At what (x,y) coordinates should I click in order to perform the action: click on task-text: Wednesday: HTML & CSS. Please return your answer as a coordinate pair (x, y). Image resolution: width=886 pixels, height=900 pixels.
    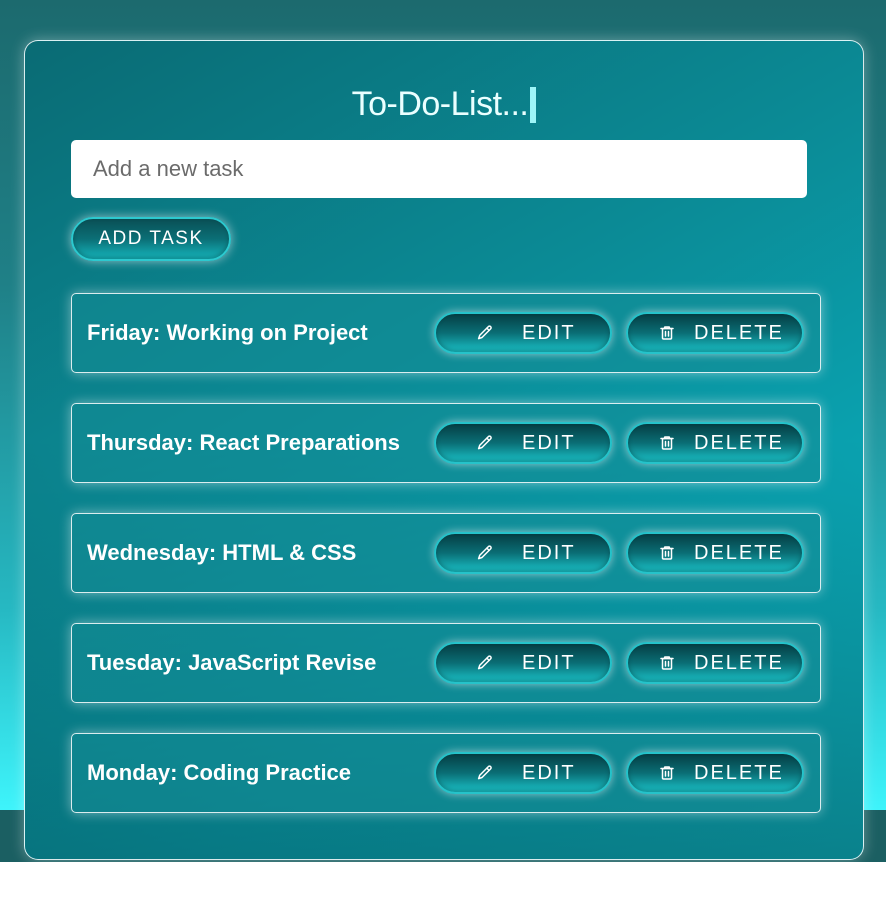
    Looking at the image, I should click on (222, 552).